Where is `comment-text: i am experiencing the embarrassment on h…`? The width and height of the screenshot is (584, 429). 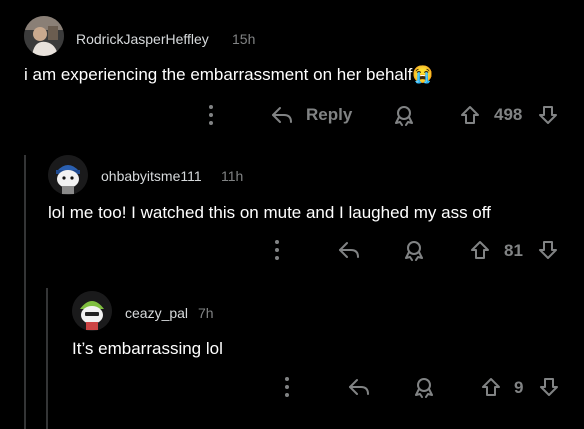 comment-text: i am experiencing the embarrassment on h… is located at coordinates (218, 74).